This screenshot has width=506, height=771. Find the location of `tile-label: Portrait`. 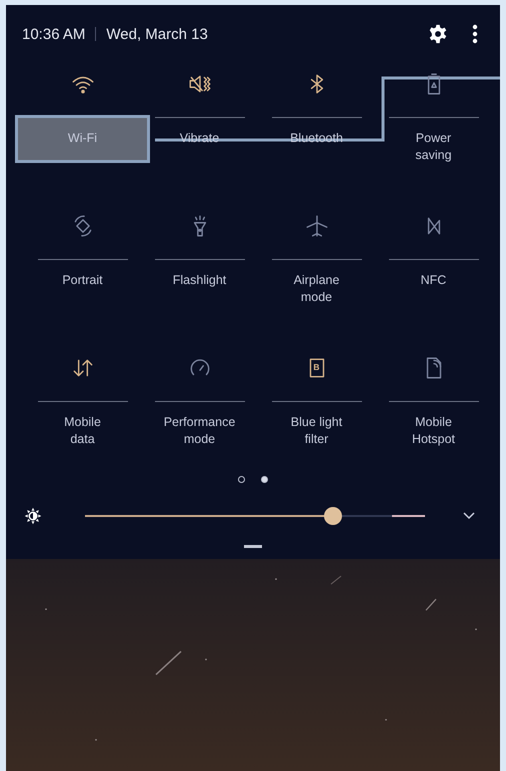

tile-label: Portrait is located at coordinates (82, 280).